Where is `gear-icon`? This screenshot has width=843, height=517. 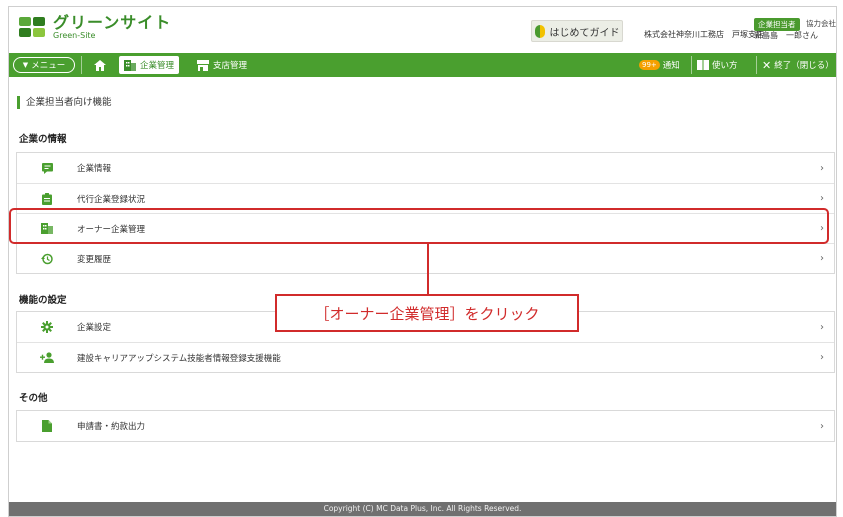 gear-icon is located at coordinates (47, 327).